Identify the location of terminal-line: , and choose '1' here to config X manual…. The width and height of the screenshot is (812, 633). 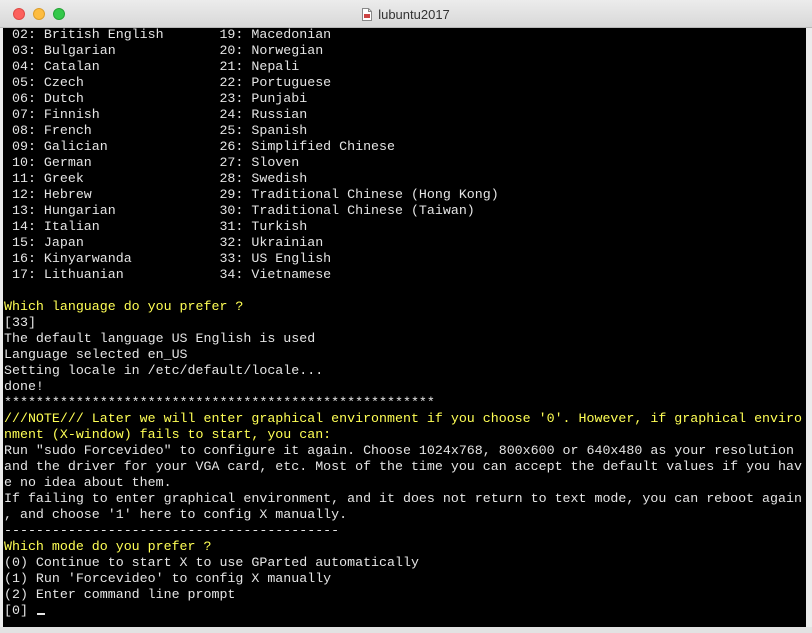
(176, 514).